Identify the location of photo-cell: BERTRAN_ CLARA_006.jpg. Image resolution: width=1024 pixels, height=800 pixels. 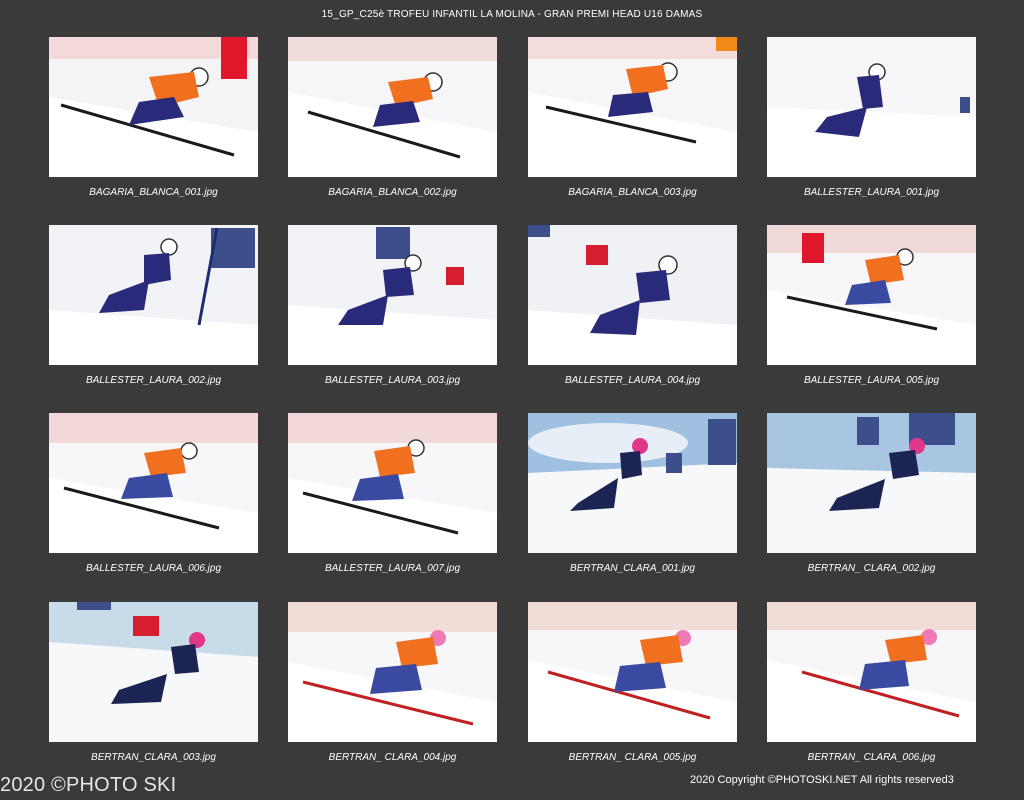
(871, 682).